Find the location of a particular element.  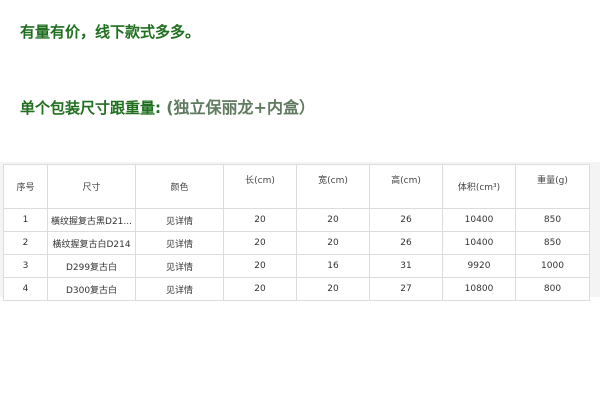

header-index: 序号 is located at coordinates (25, 186).